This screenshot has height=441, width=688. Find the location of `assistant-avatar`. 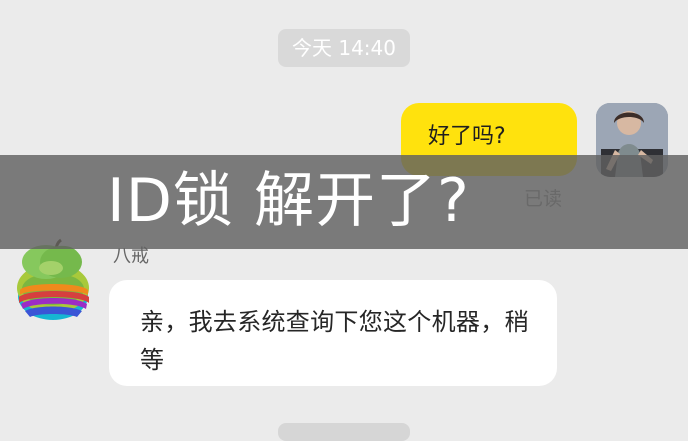

assistant-avatar is located at coordinates (56, 281).